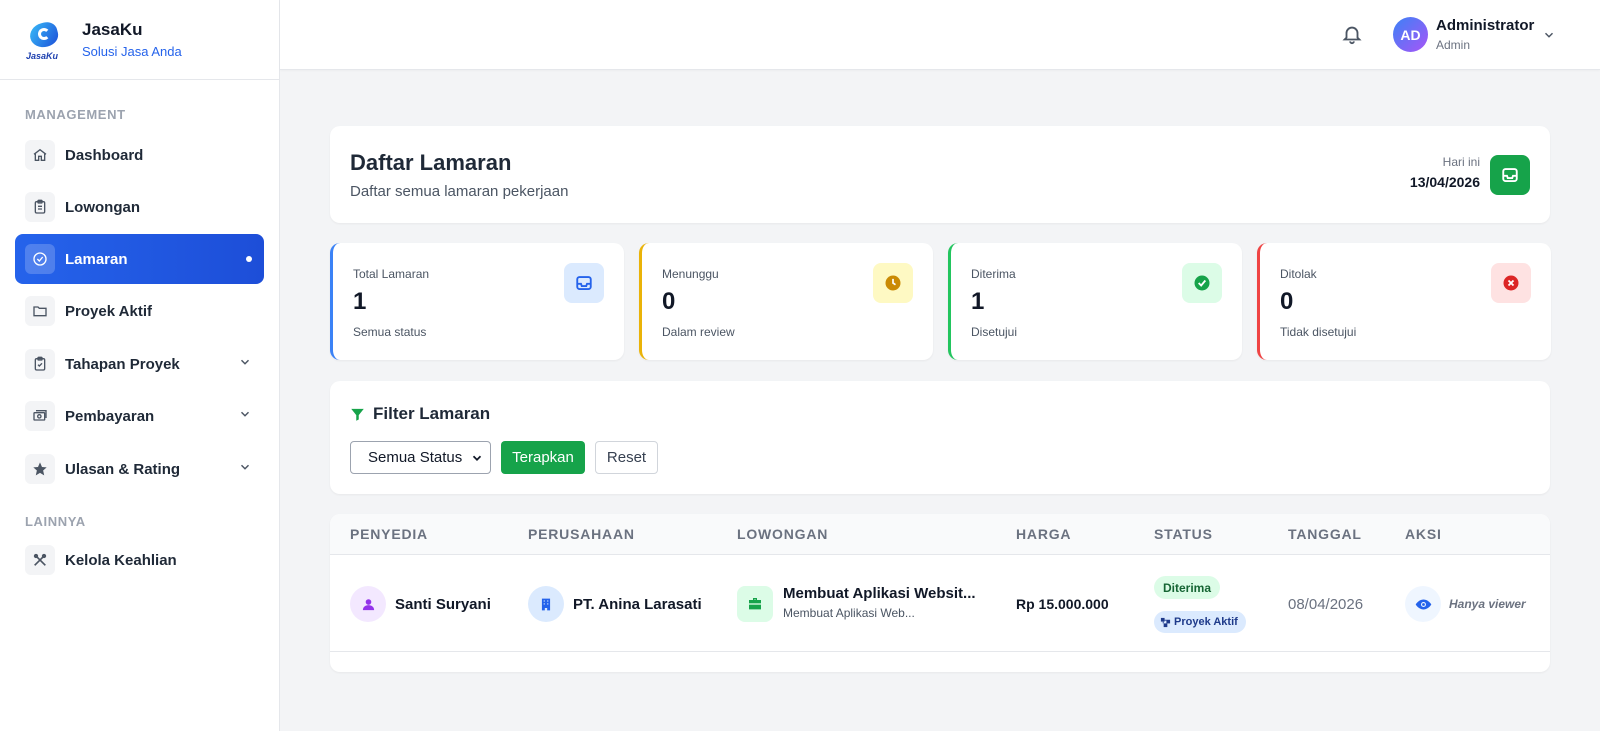 This screenshot has height=731, width=1600. I want to click on reset-button: Reset, so click(626, 457).